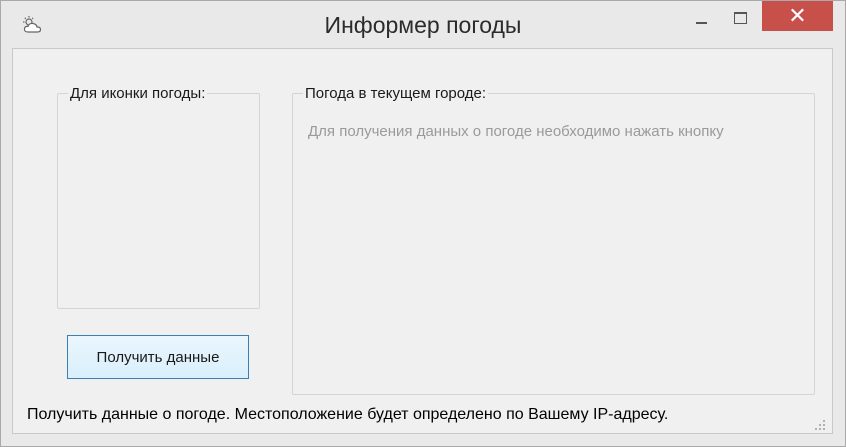  Describe the element at coordinates (702, 18) in the screenshot. I see `minimize-button` at that location.